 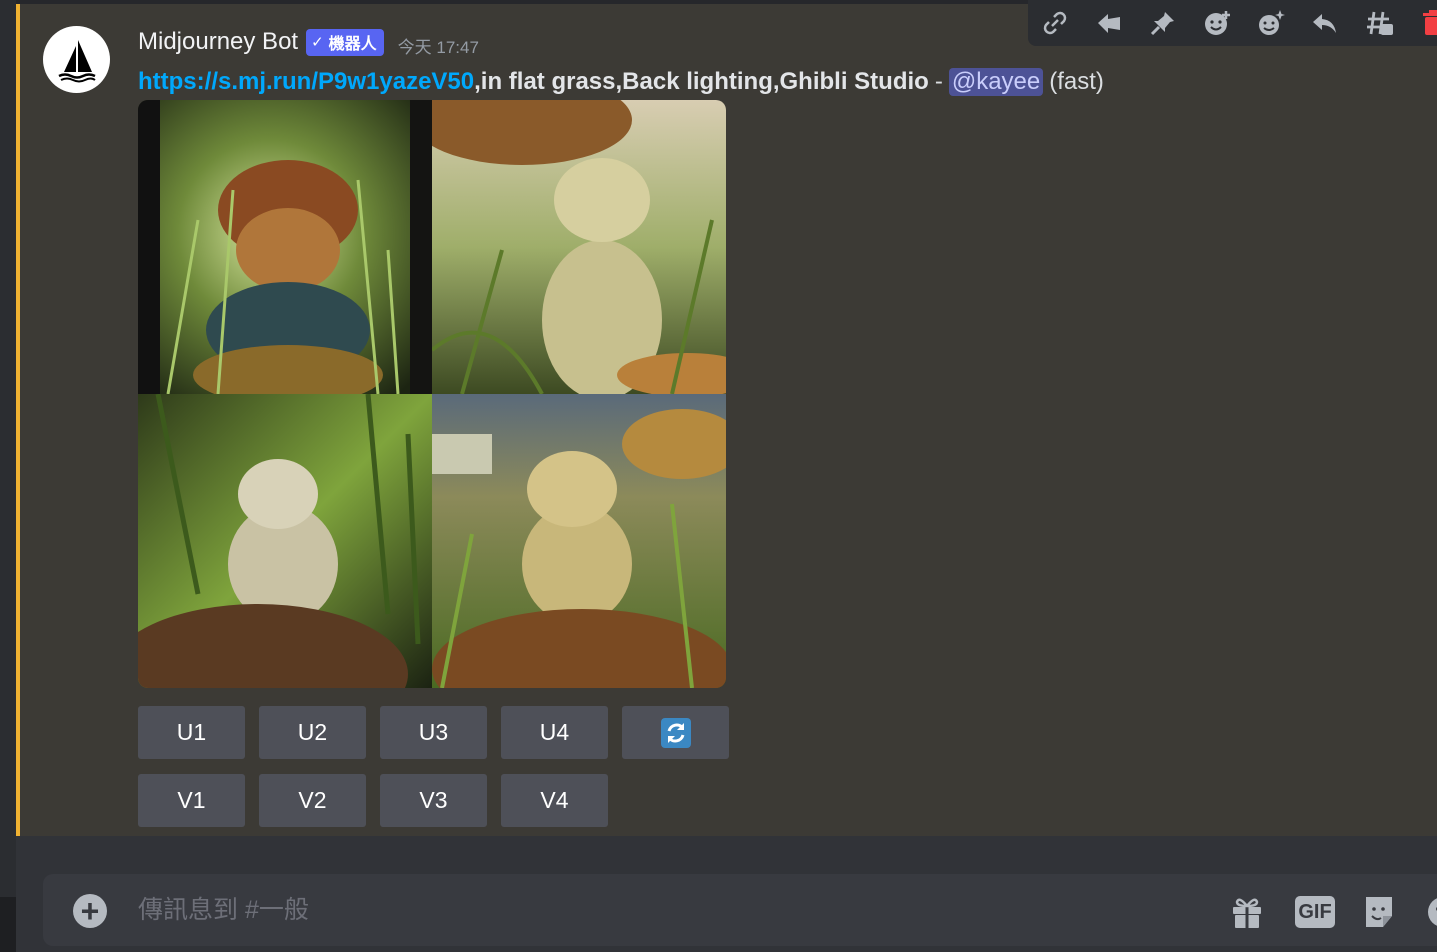 I want to click on gift-icon, so click(x=1247, y=913).